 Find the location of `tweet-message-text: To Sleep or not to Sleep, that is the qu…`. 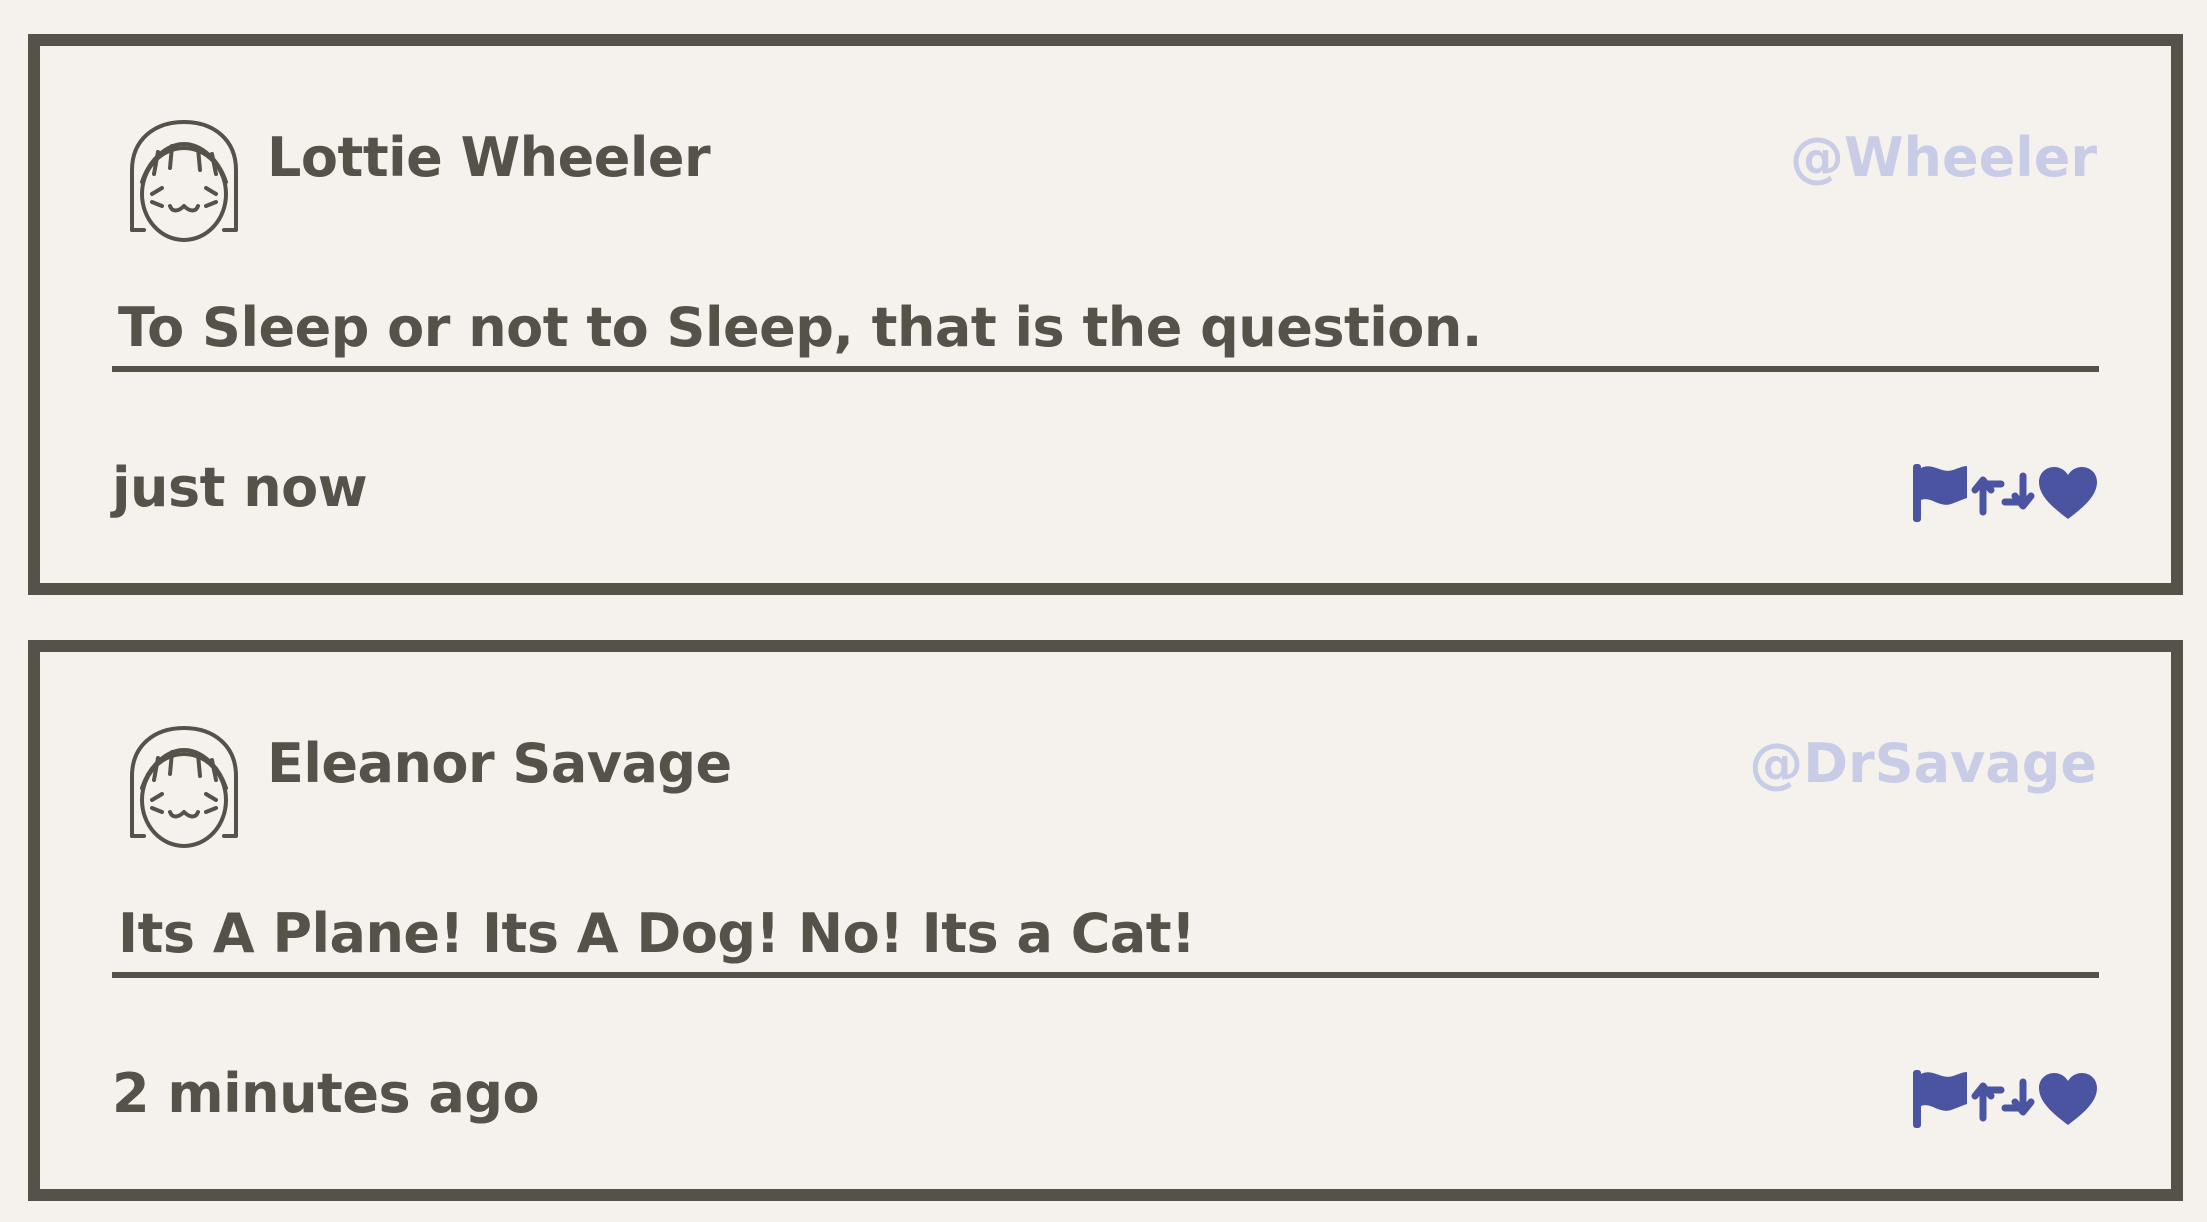

tweet-message-text: To Sleep or not to Sleep, that is the qu… is located at coordinates (800, 327).